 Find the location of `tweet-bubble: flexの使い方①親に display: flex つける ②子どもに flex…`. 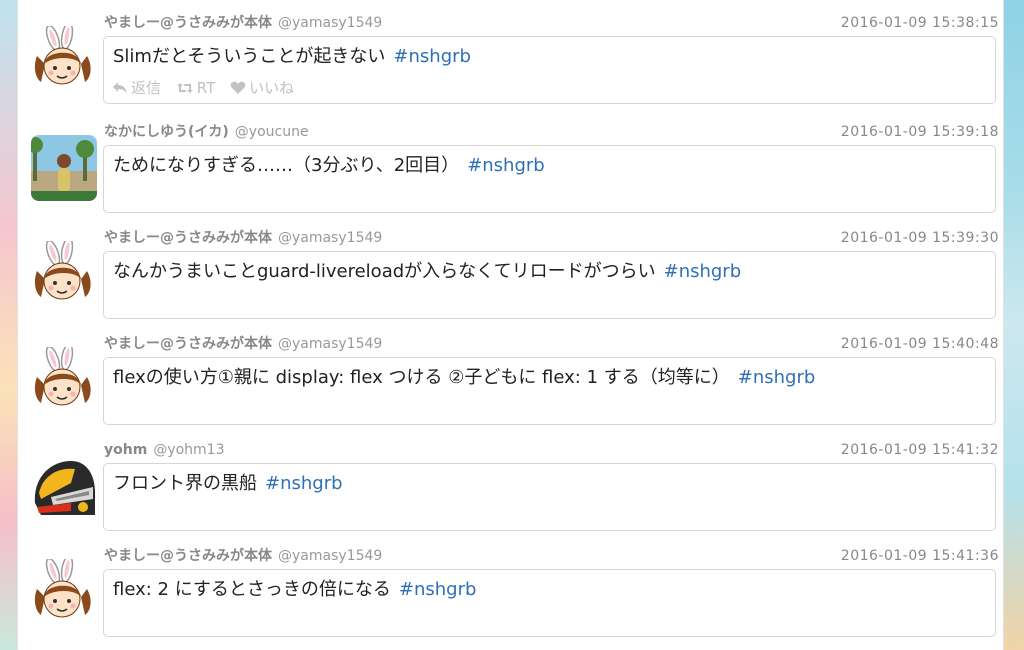

tweet-bubble: flexの使い方①親に display: flex つける ②子どもに flex… is located at coordinates (549, 391).